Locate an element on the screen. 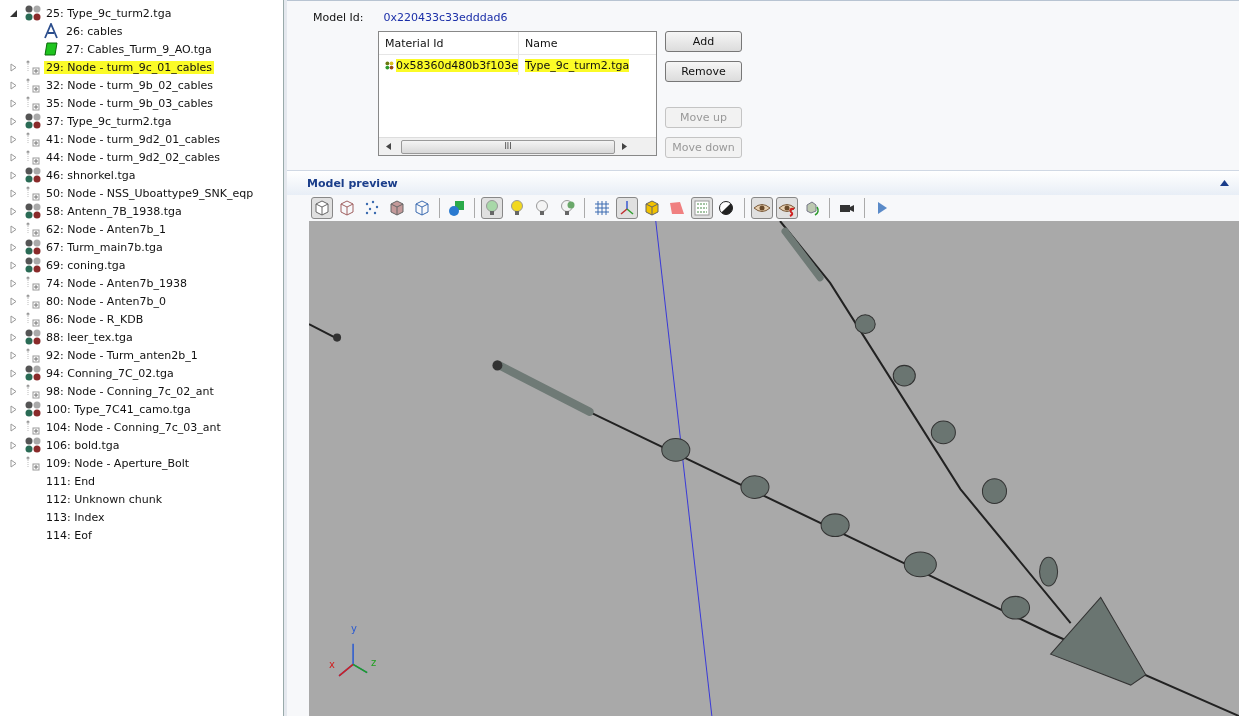 Image resolution: width=1239 pixels, height=716 pixels. tree-item: 86: Node - R_KDB is located at coordinates (95, 319).